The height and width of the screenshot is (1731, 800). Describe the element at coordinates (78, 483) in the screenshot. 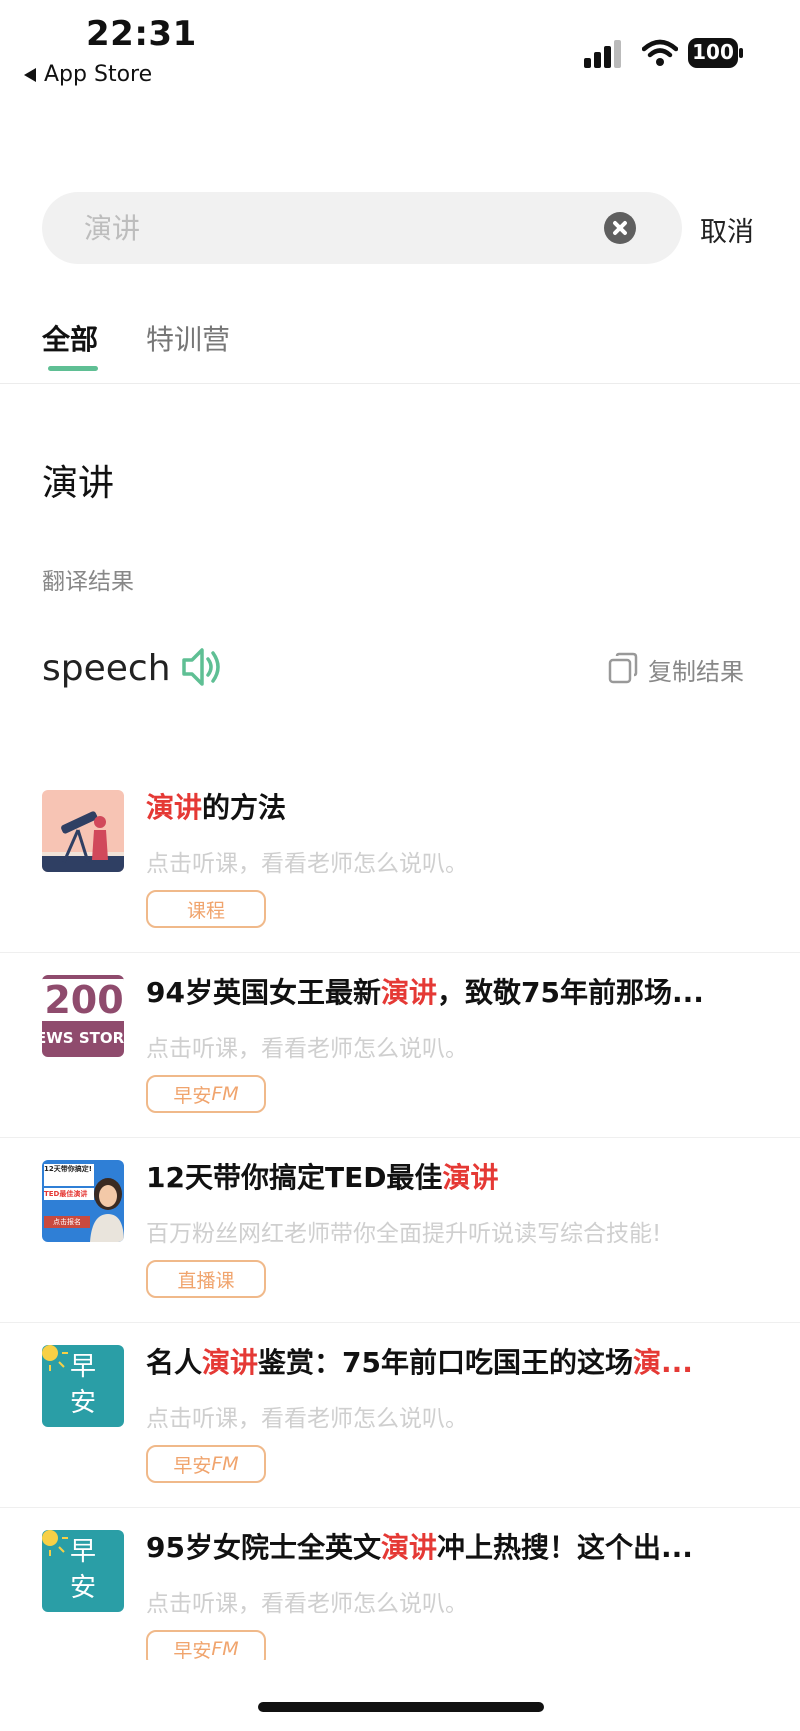

I see `query-word: 演讲` at that location.